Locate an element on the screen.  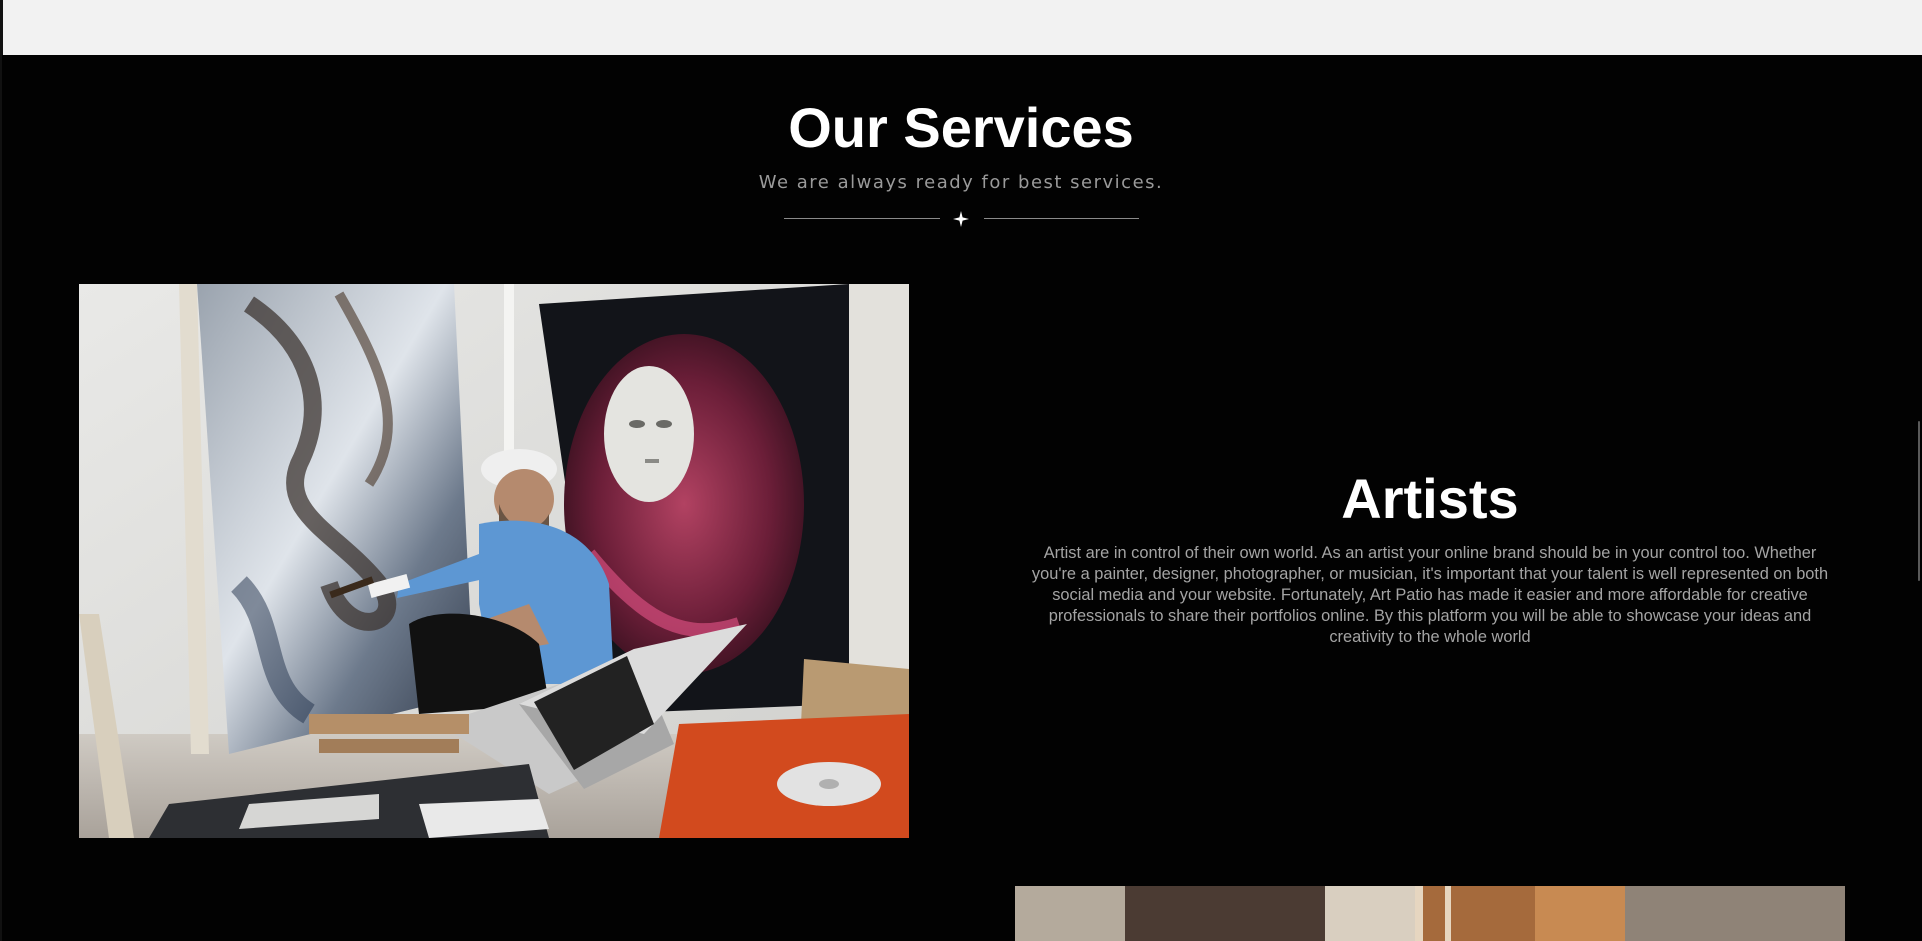
divider-line-right is located at coordinates (1061, 218).